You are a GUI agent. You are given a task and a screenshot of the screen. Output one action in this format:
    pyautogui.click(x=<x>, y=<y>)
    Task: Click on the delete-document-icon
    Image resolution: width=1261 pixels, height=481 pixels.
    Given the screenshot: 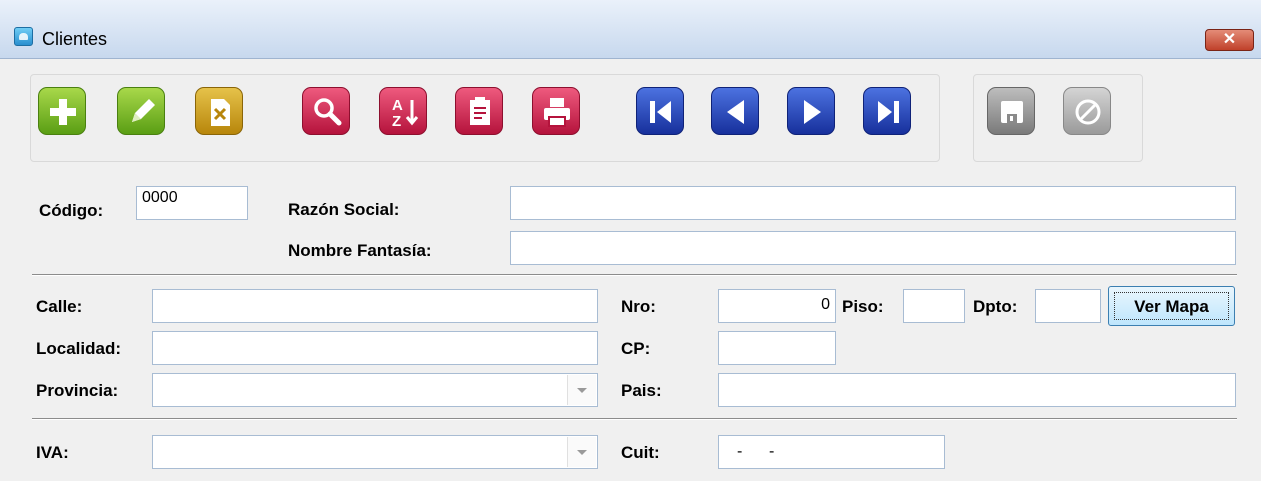 What is the action you would take?
    pyautogui.click(x=220, y=112)
    